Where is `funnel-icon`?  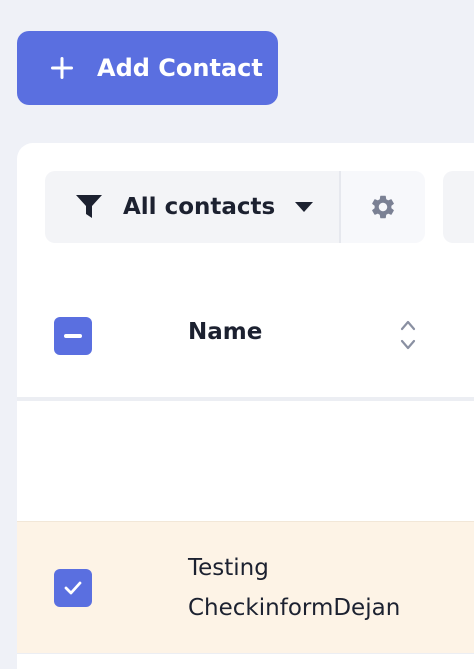
funnel-icon is located at coordinates (89, 206).